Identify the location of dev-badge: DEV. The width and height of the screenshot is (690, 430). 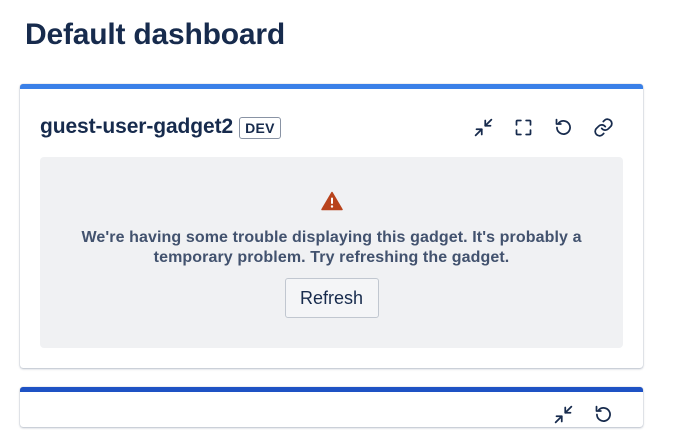
(260, 128).